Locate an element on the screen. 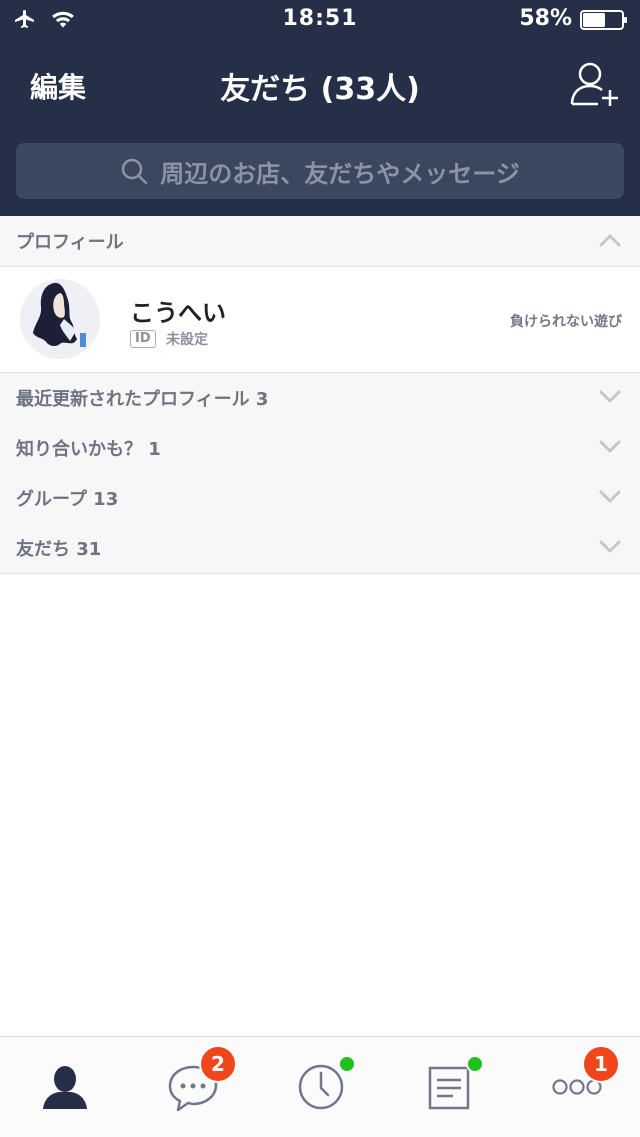 The height and width of the screenshot is (1137, 640). avatar is located at coordinates (60, 319).